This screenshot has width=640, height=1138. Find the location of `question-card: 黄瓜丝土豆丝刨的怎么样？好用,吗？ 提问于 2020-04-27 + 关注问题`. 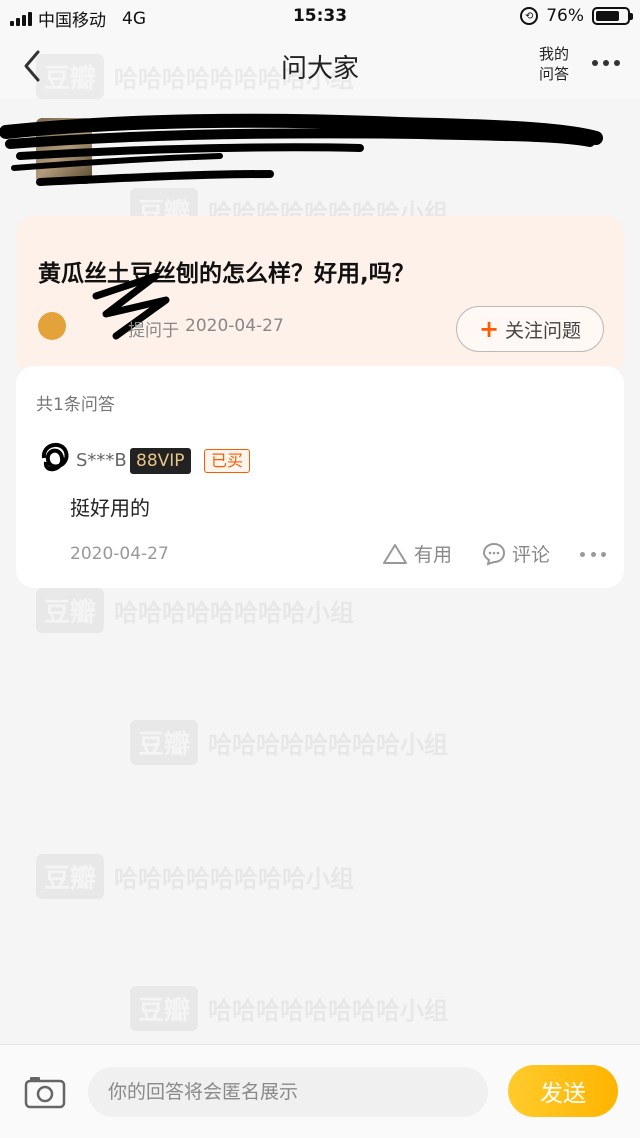

question-card: 黄瓜丝土豆丝刨的怎么样？好用,吗？ 提问于 2020-04-27 + 关注问题 is located at coordinates (320, 296).